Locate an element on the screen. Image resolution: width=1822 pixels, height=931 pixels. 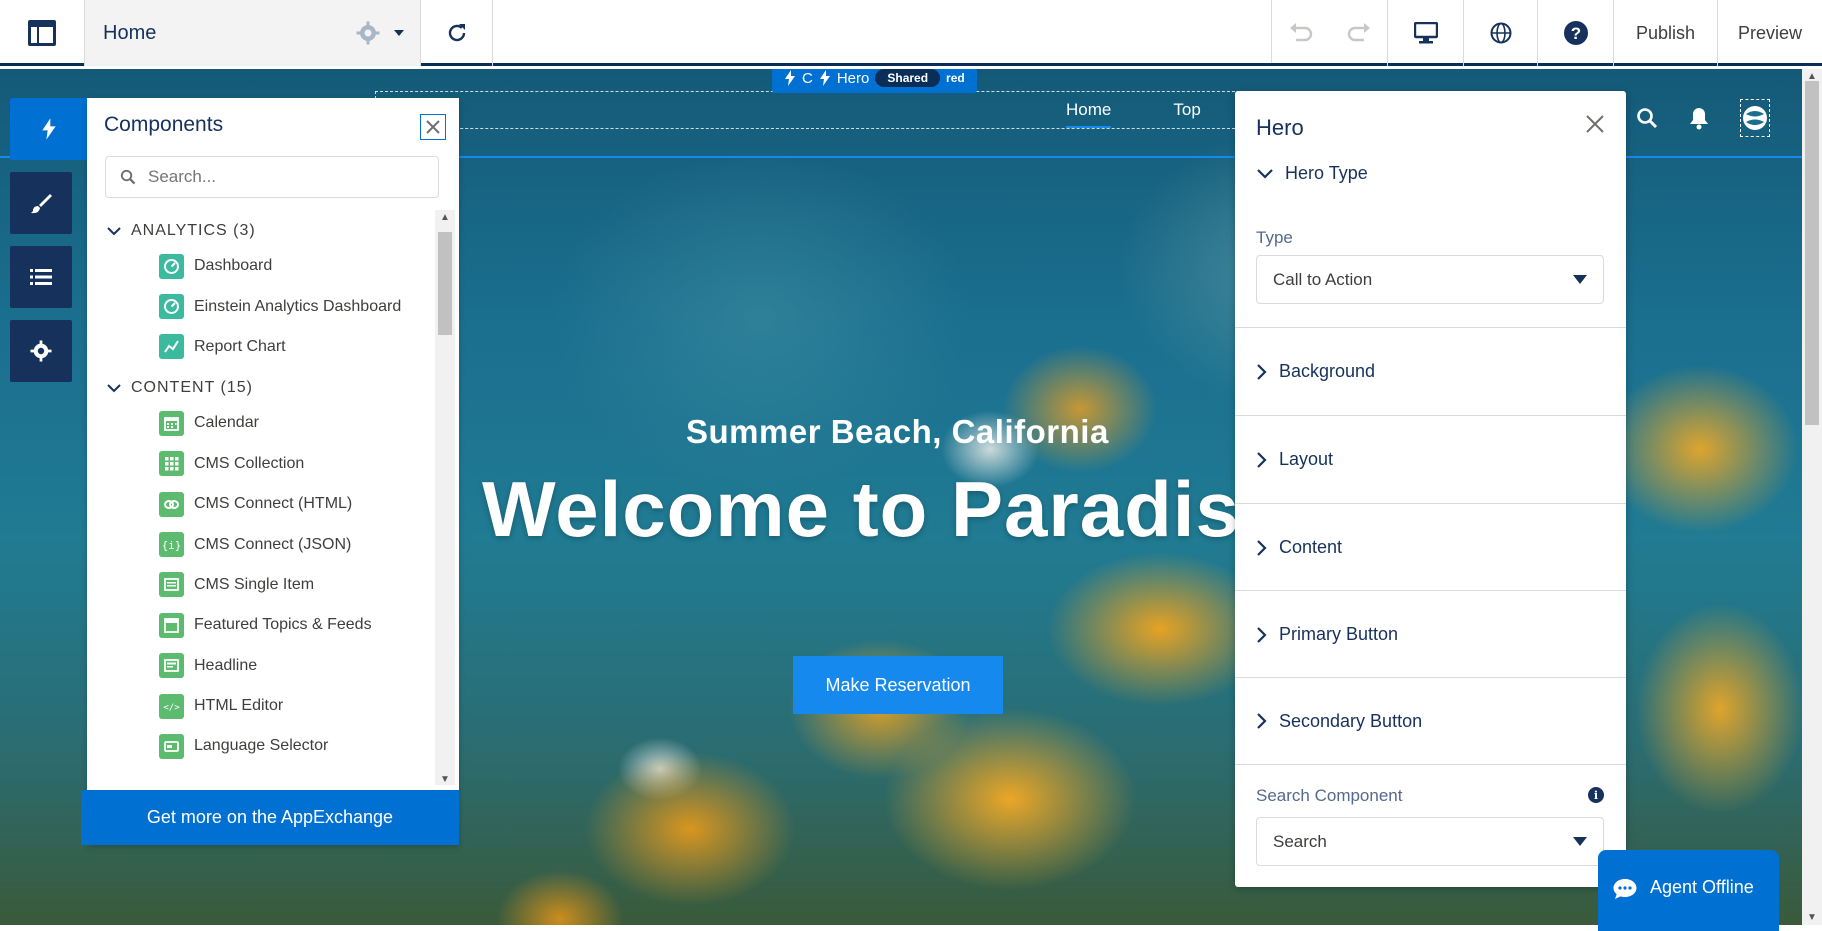
component-item: </> HTML Editor is located at coordinates (261, 706).